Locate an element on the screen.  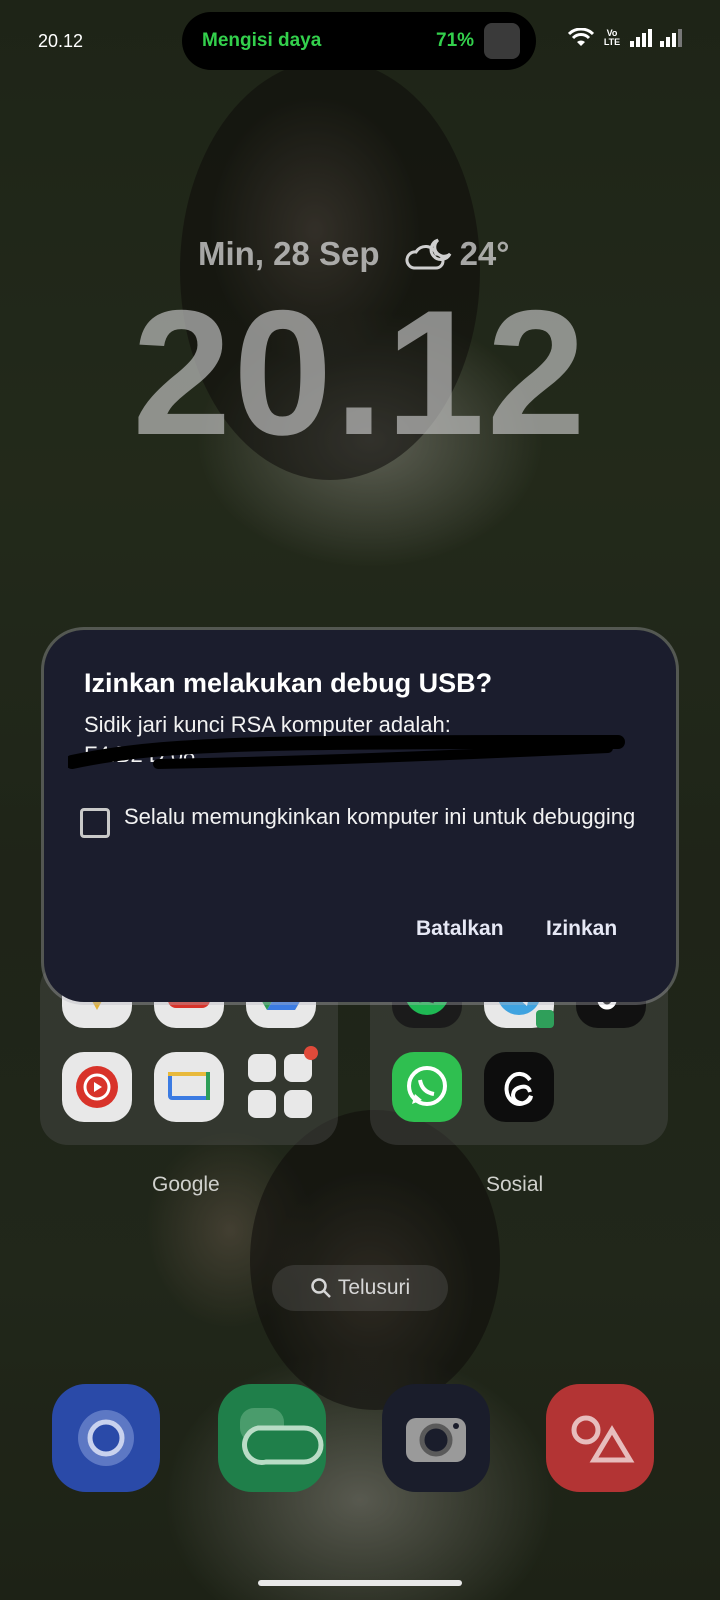
charging-pill: Mengisi daya 71% is located at coordinates (359, 41).